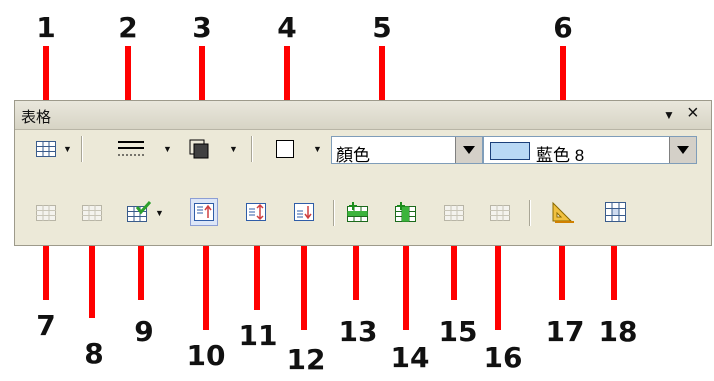  What do you see at coordinates (128, 27) in the screenshot?
I see `callout-2: 2` at bounding box center [128, 27].